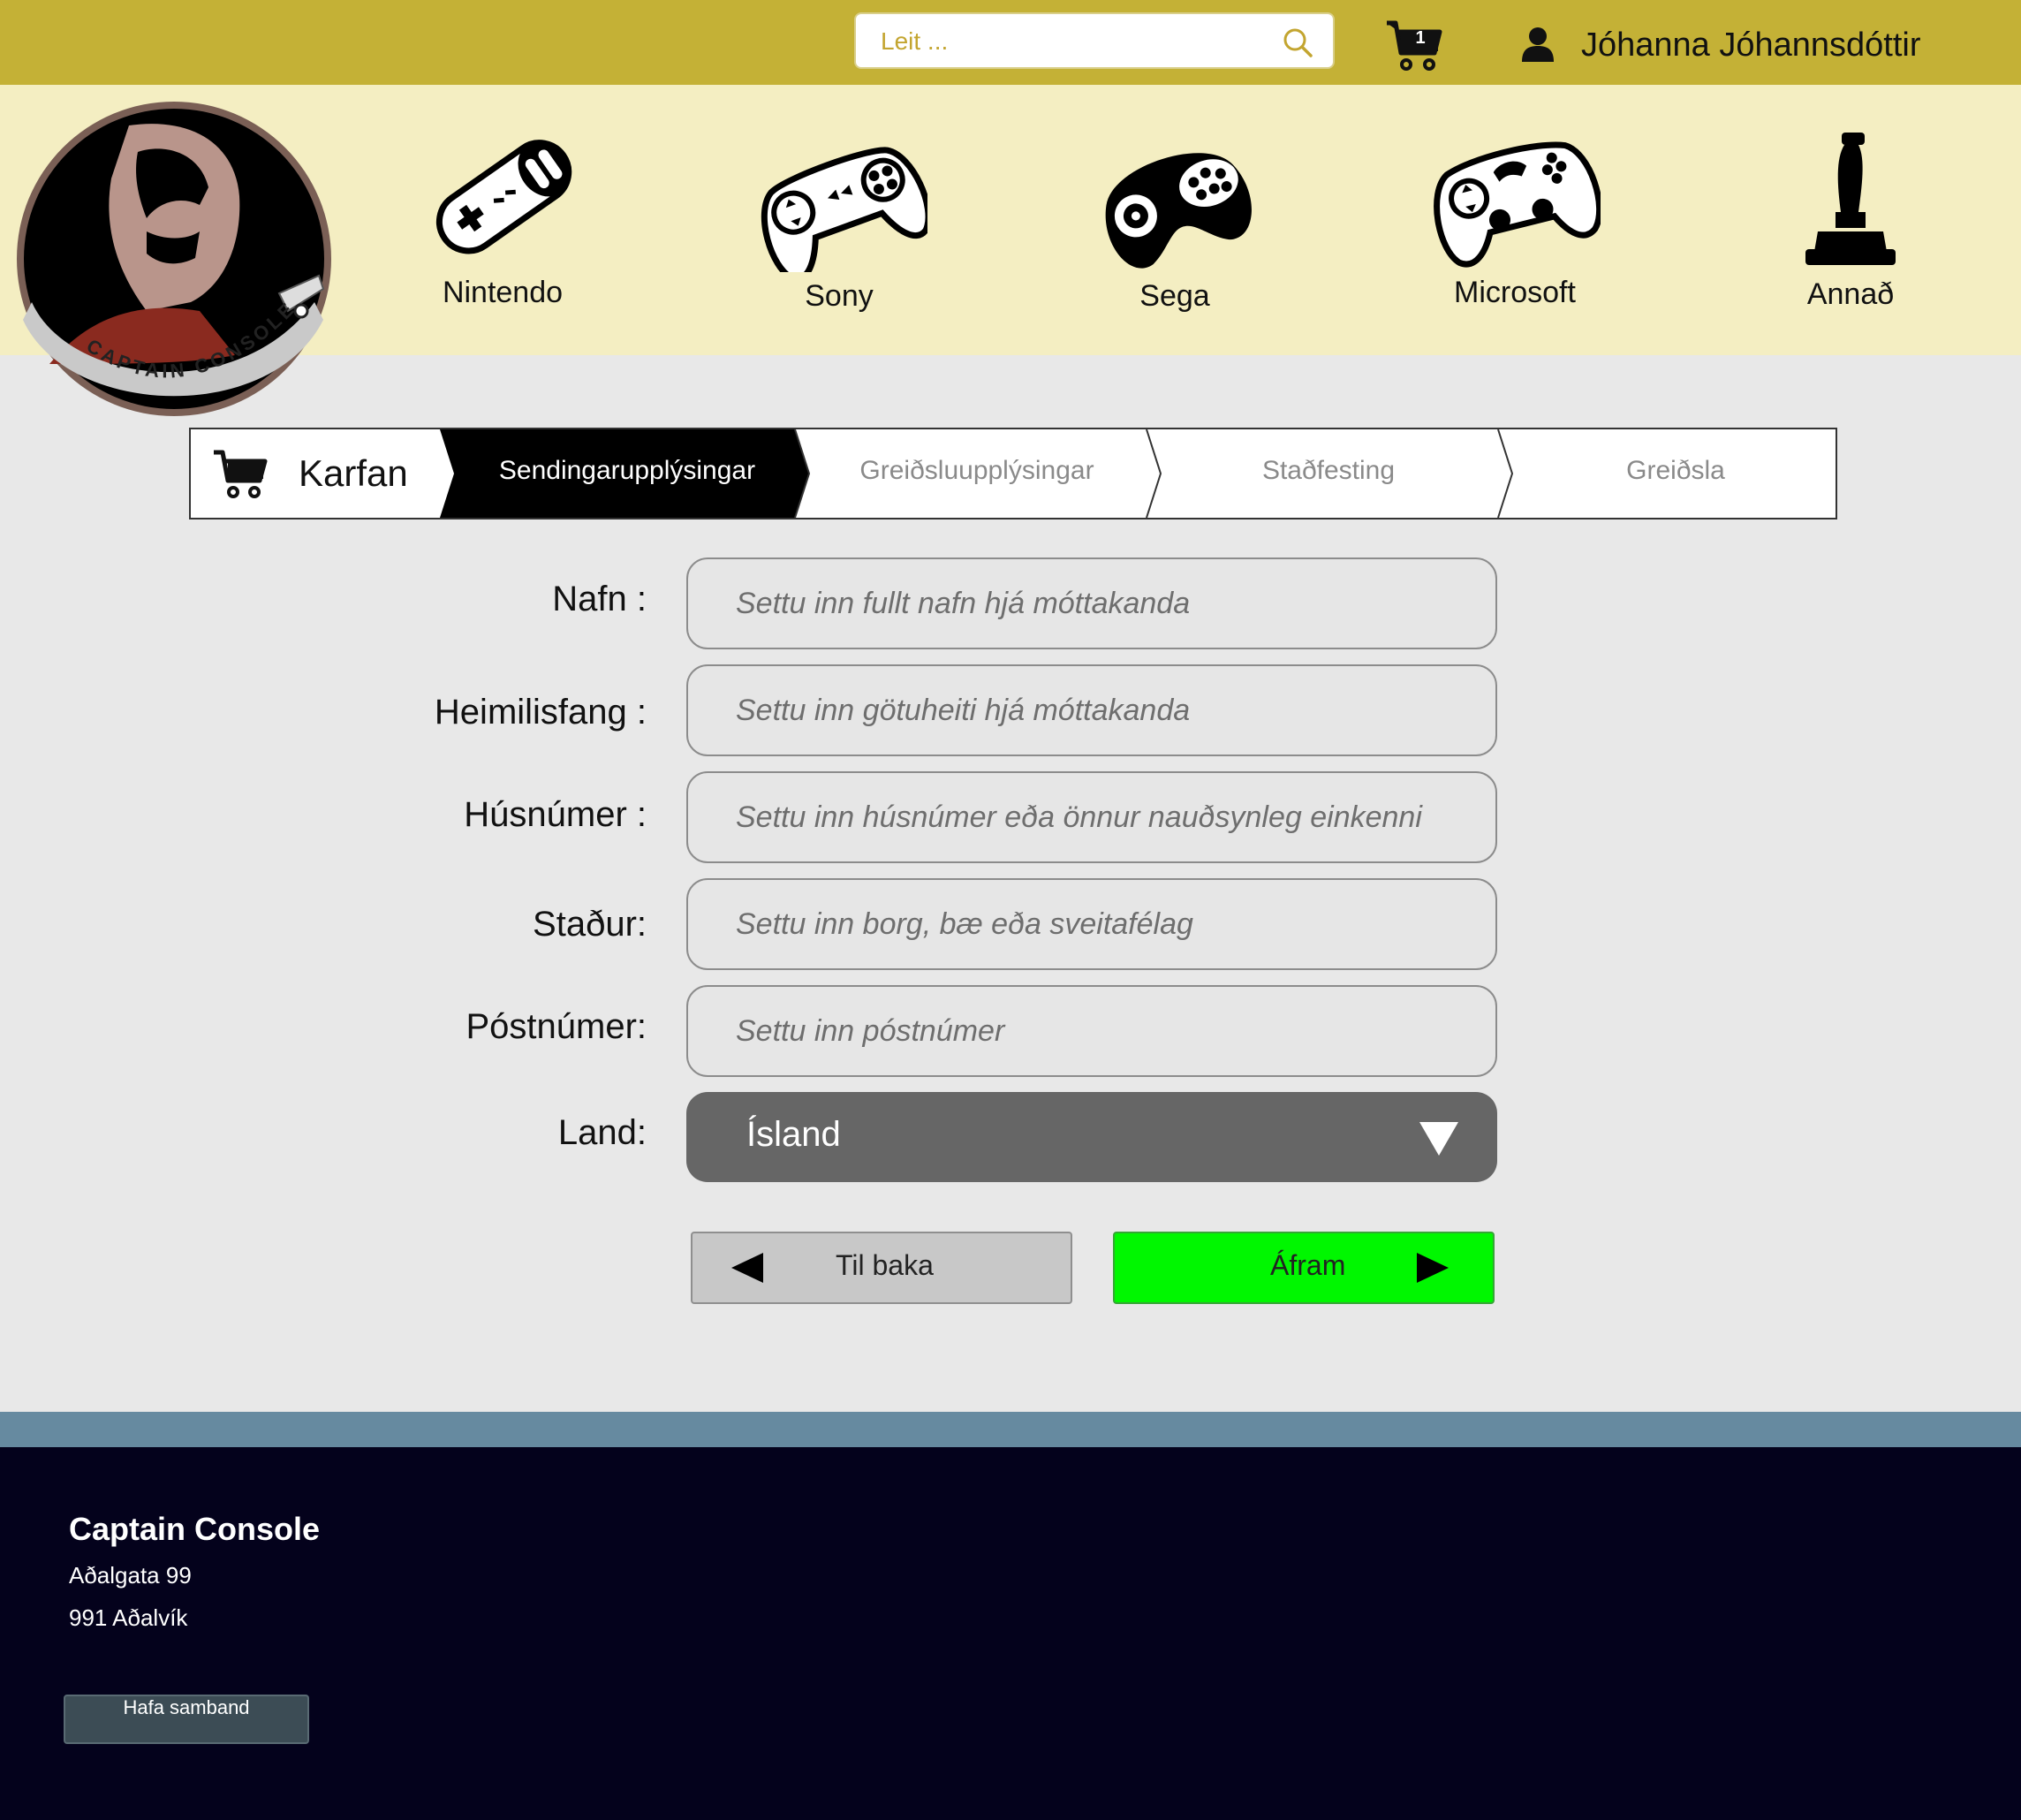 This screenshot has height=1820, width=2021. I want to click on user-icon, so click(1538, 44).